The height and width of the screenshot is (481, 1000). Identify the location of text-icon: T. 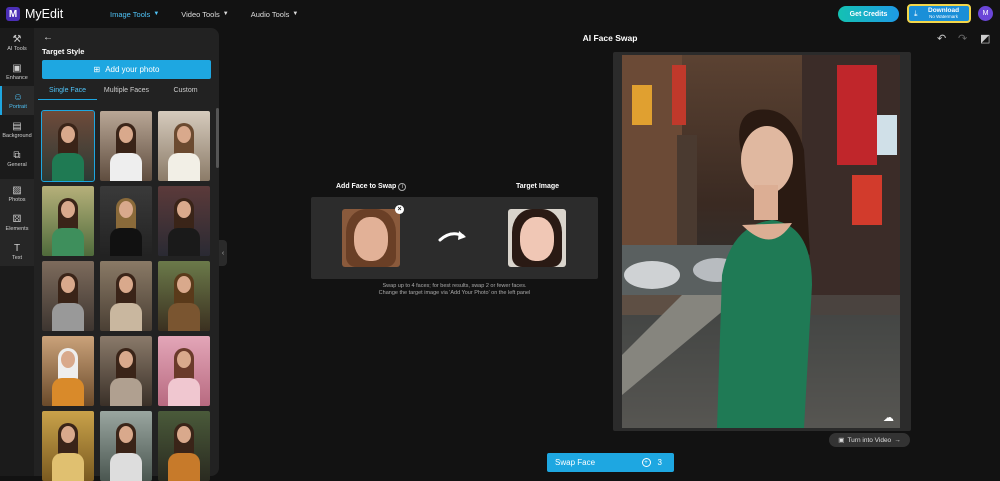
(17, 248).